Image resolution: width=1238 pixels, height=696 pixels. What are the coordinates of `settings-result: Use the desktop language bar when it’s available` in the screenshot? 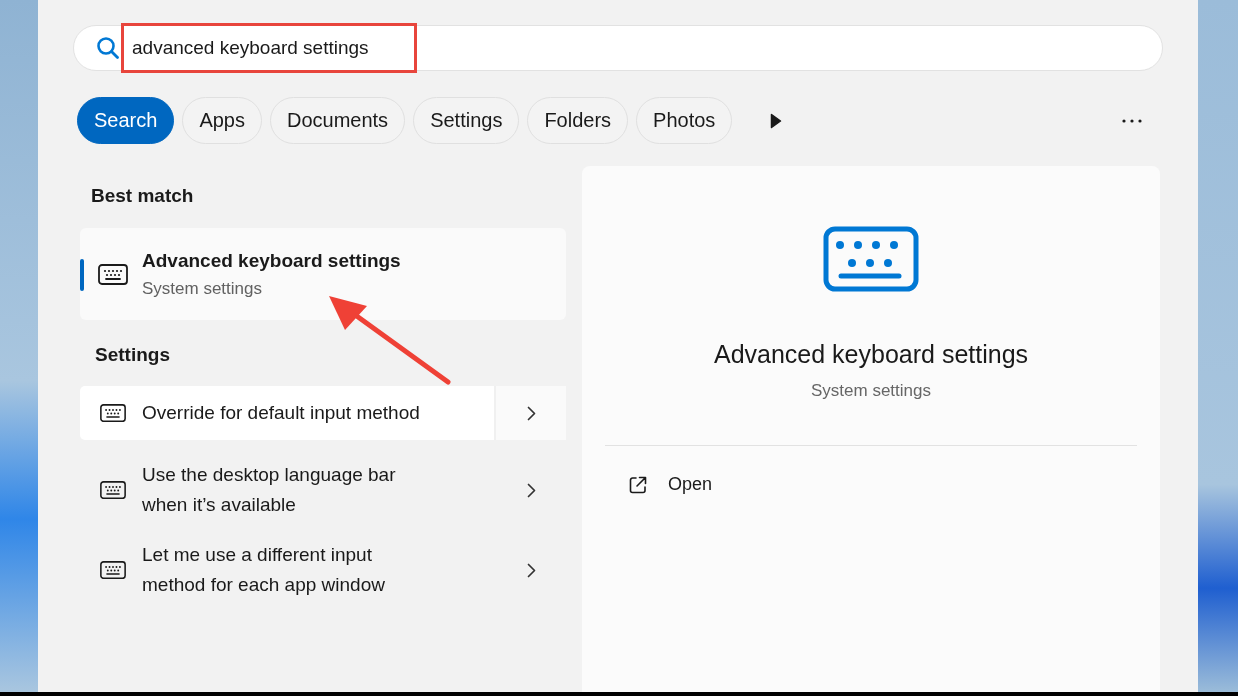 It's located at (323, 490).